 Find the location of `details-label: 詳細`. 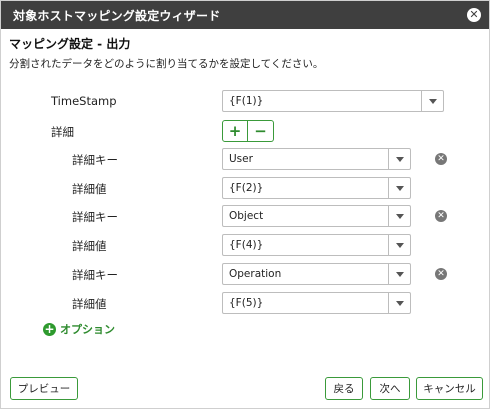

details-label: 詳細 is located at coordinates (62, 132).